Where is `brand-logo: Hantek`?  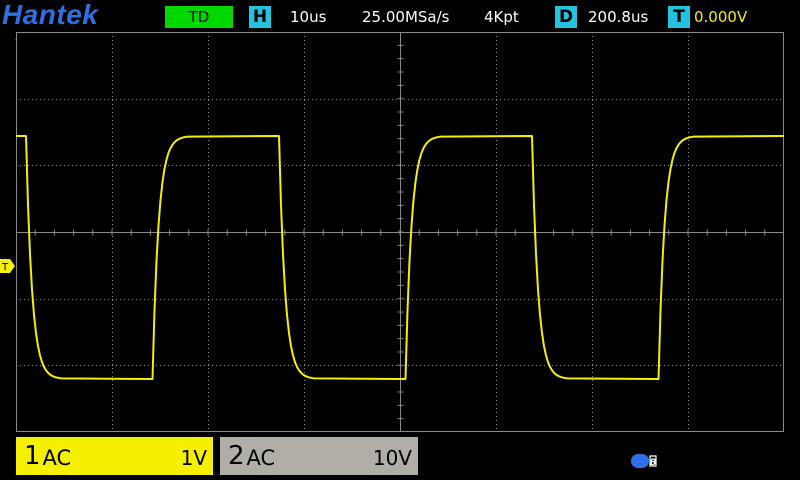 brand-logo: Hantek is located at coordinates (50, 15).